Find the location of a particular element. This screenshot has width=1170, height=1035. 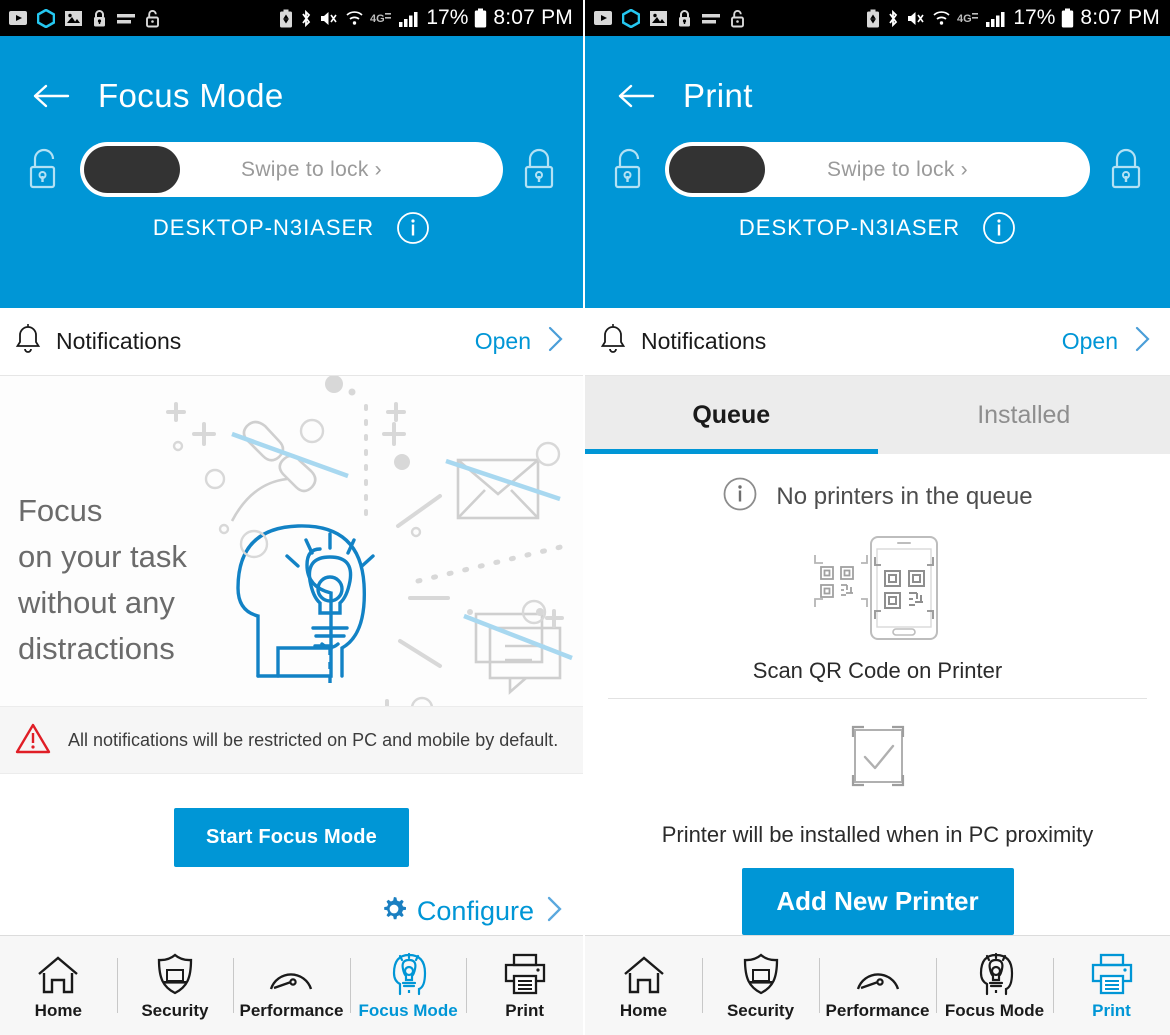

header-top-row: Print is located at coordinates (877, 92).